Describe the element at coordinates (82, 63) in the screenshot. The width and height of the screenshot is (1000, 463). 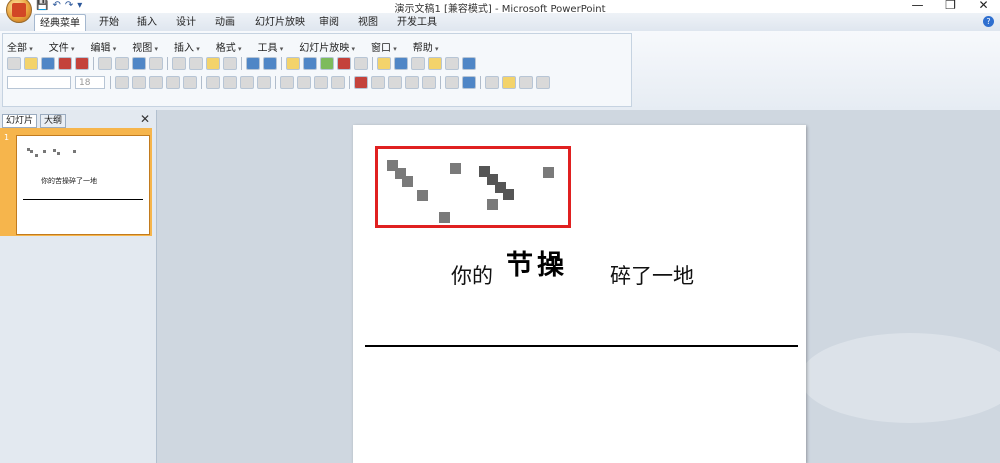
I see `email-icon` at that location.